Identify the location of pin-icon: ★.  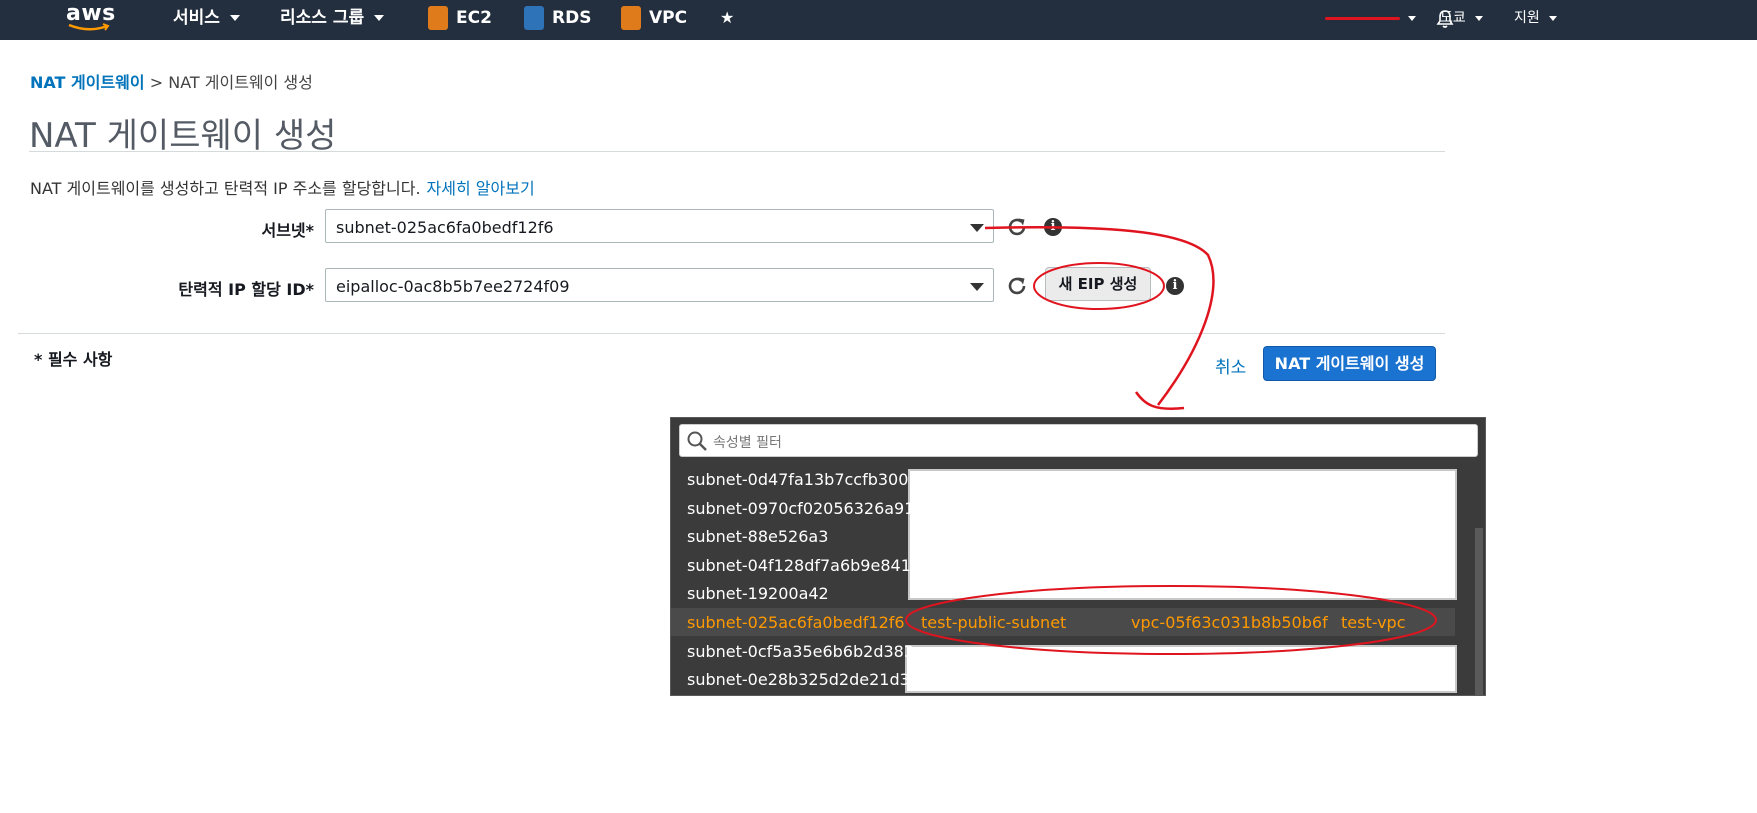
(727, 20).